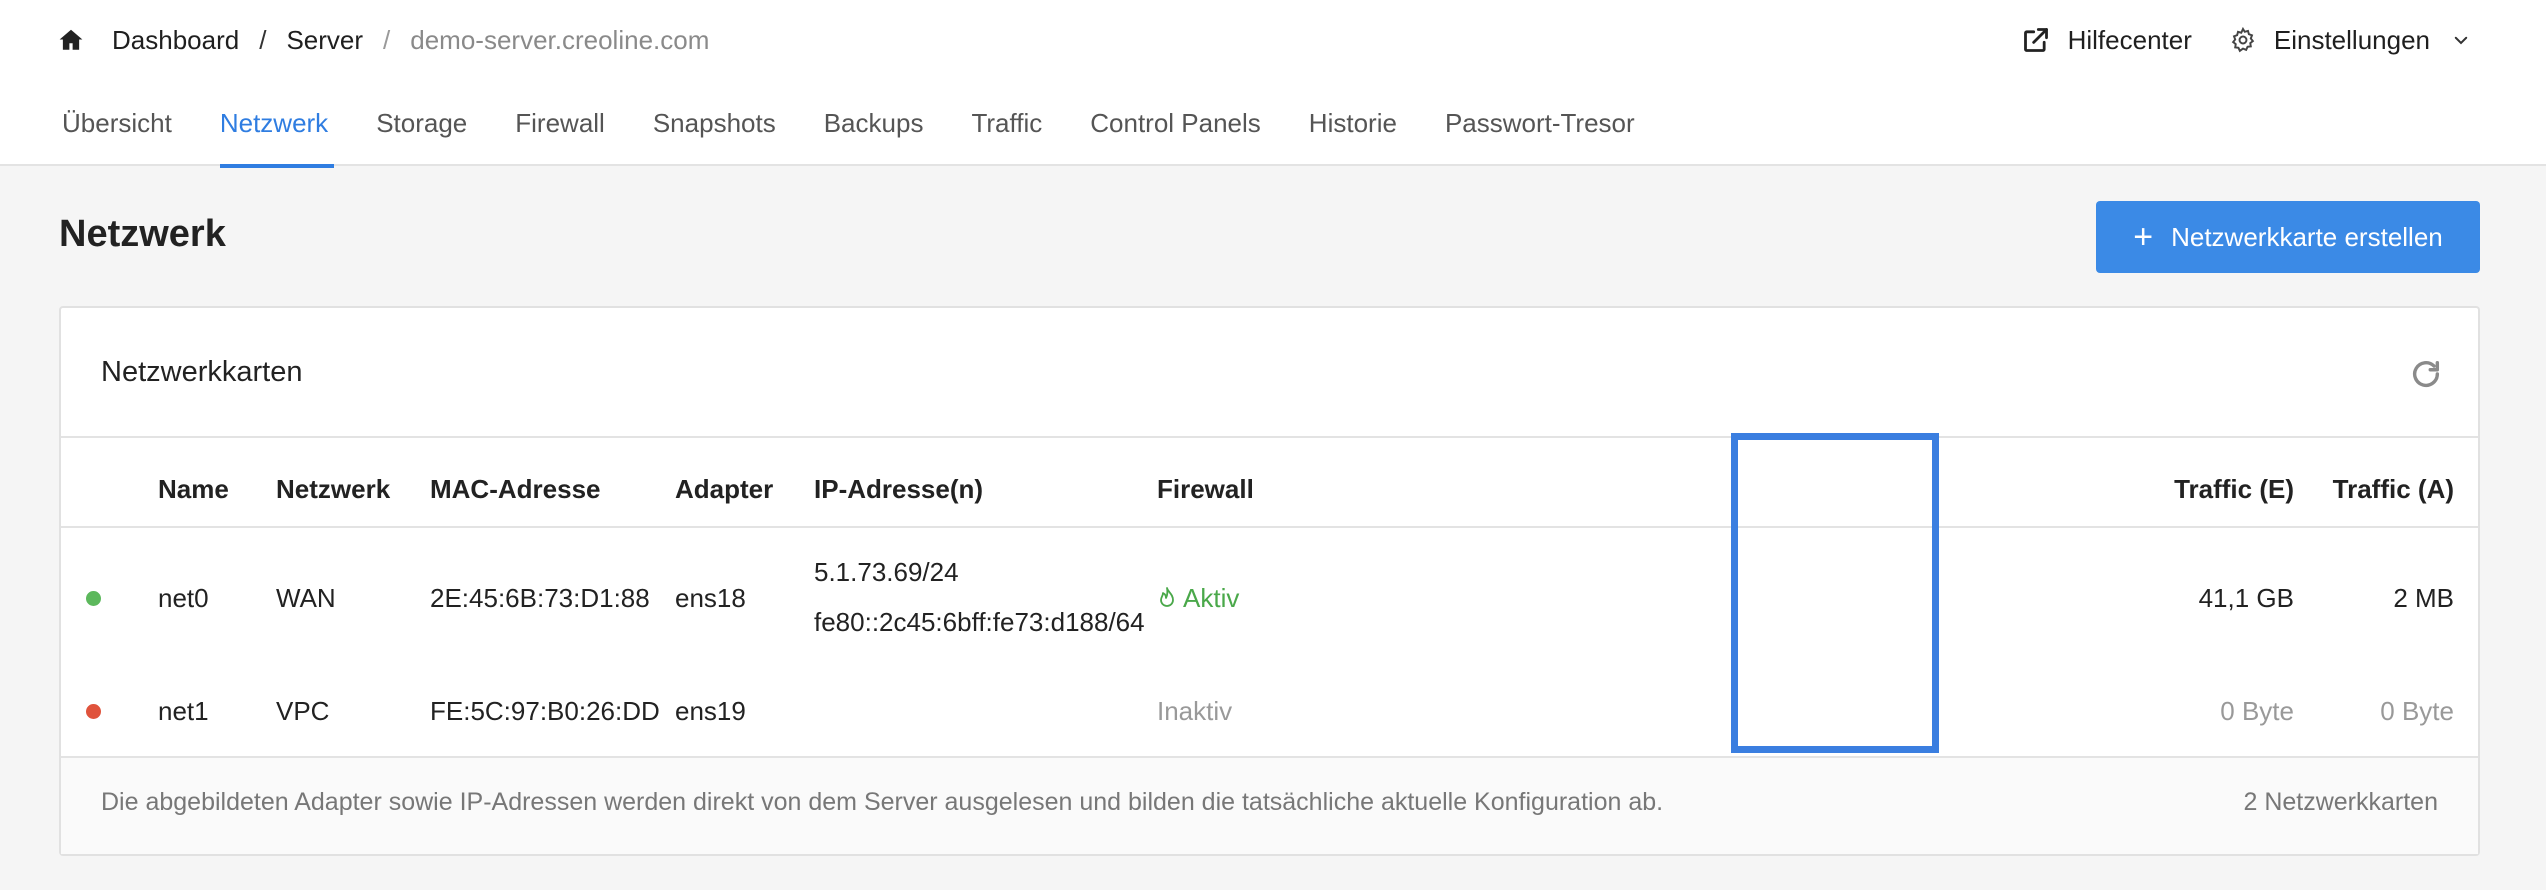 This screenshot has height=890, width=2546. I want to click on row-name: net1, so click(183, 711).